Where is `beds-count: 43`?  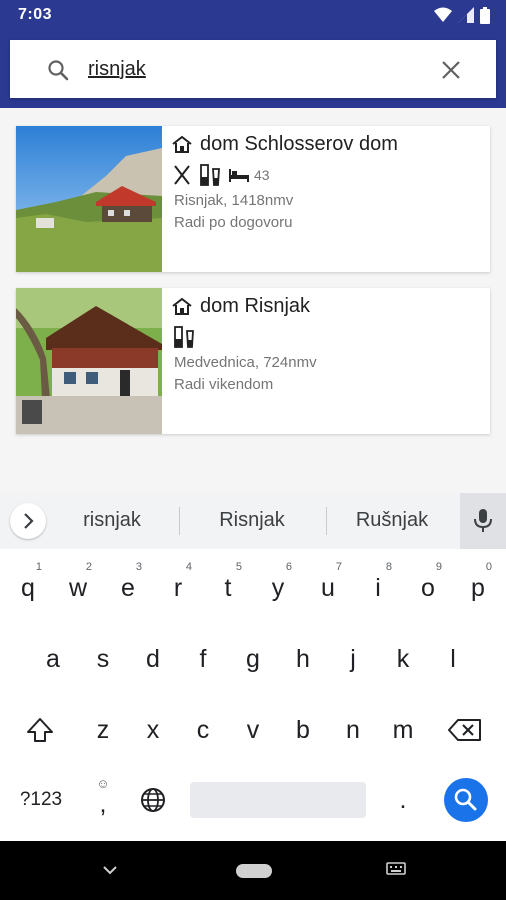 beds-count: 43 is located at coordinates (262, 175).